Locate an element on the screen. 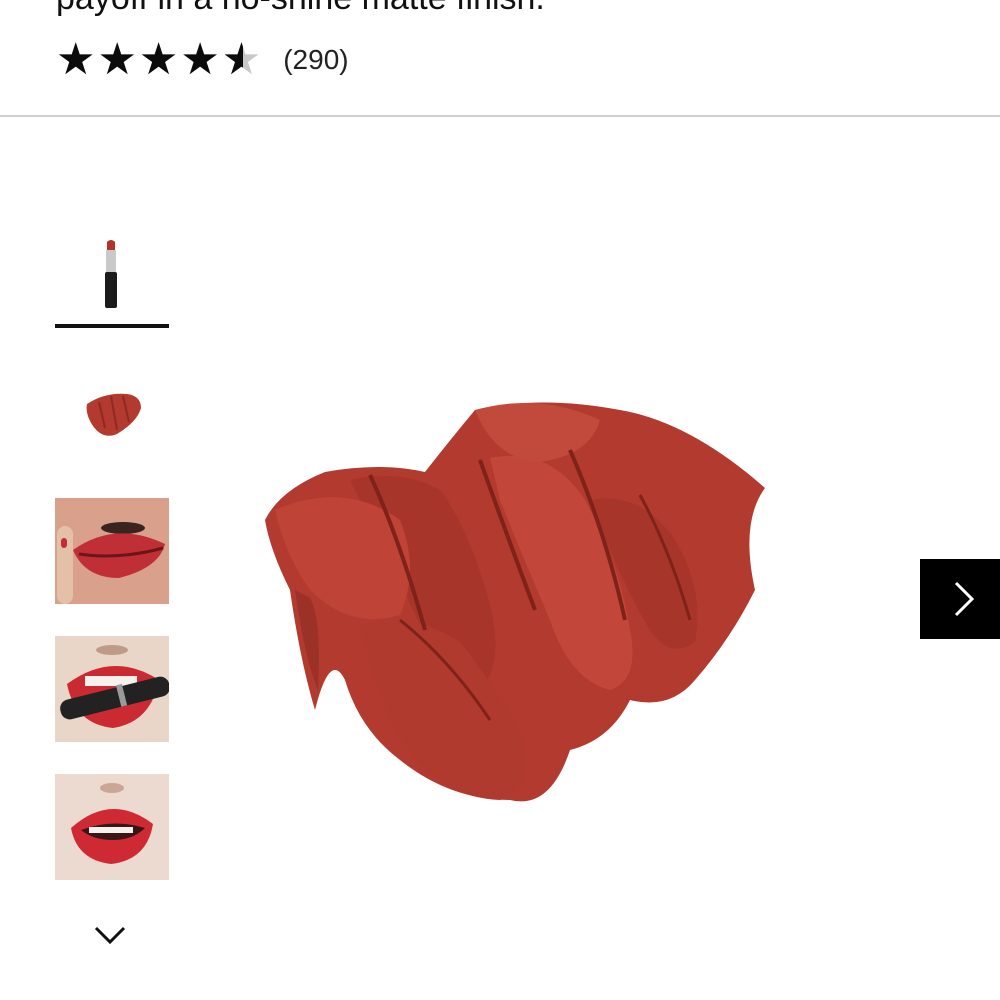 This screenshot has width=1000, height=1000. rating-stars: ★★★★★ ★★★★★ is located at coordinates (160, 59).